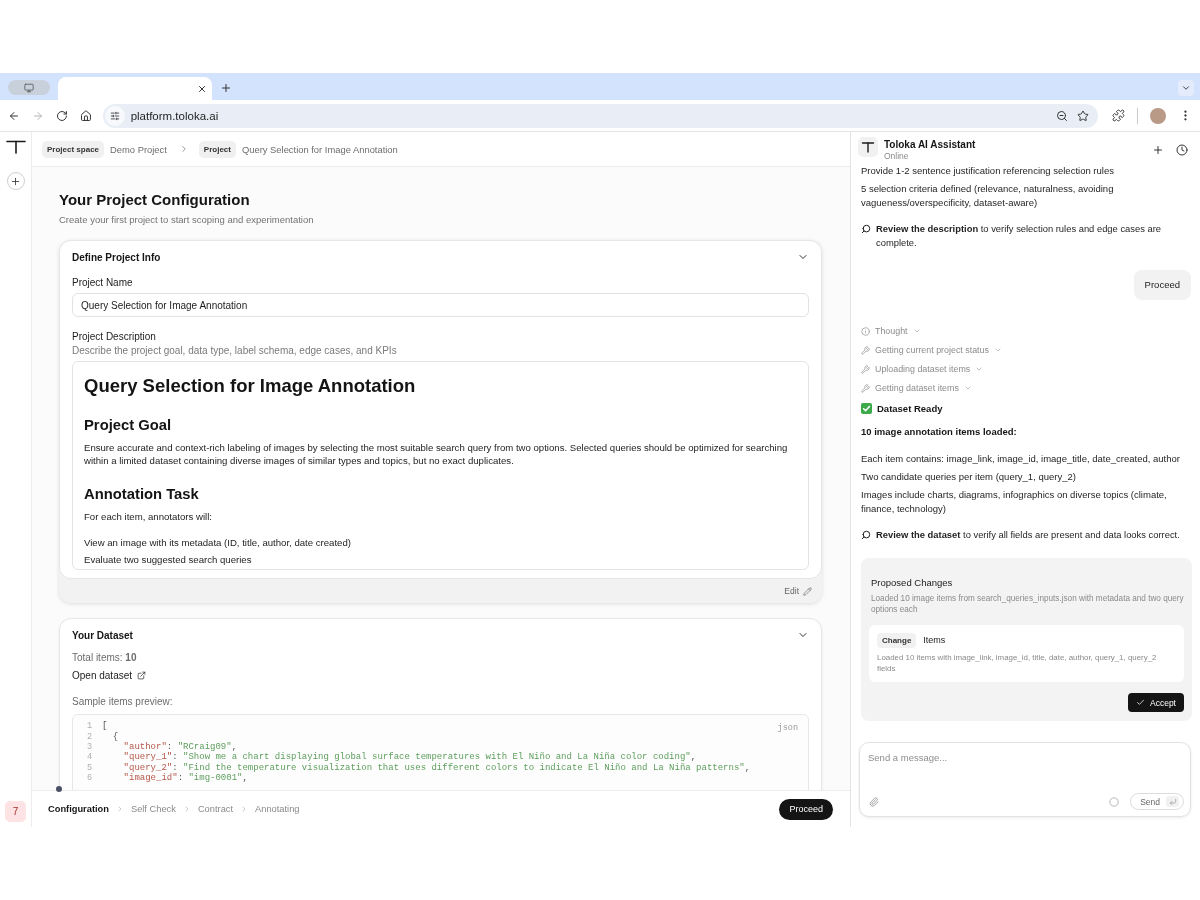  I want to click on proposal-description: Loaded 10 image items from search_queries_inputs.json with metadata and two query options each, so click(1027, 604).